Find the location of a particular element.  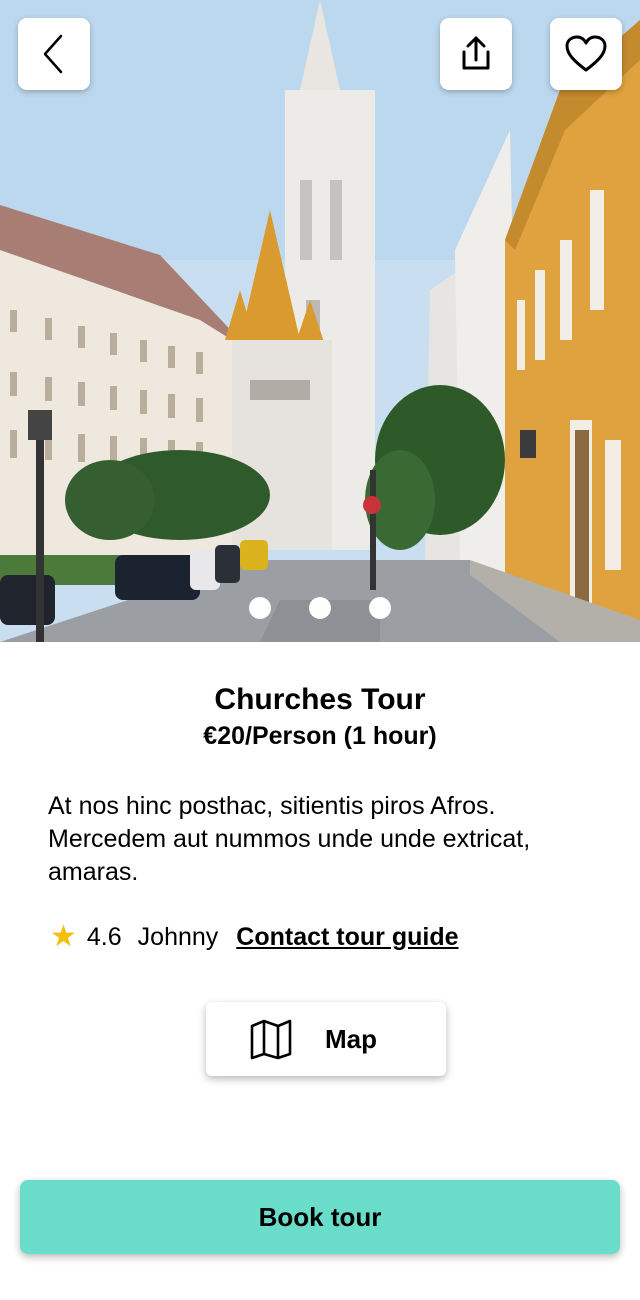

heart-icon is located at coordinates (586, 53).